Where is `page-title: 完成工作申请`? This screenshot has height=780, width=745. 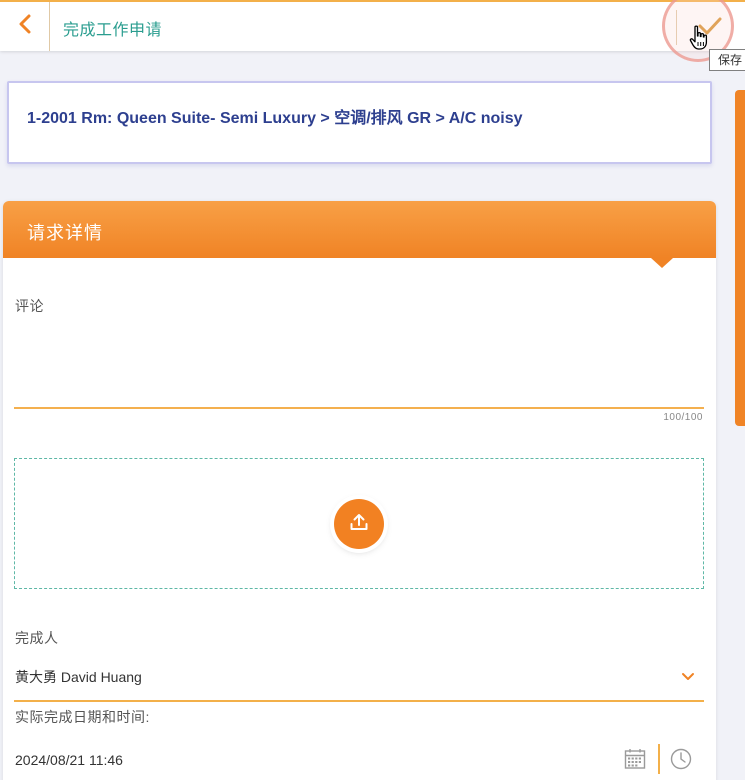
page-title: 完成工作申请 is located at coordinates (113, 30).